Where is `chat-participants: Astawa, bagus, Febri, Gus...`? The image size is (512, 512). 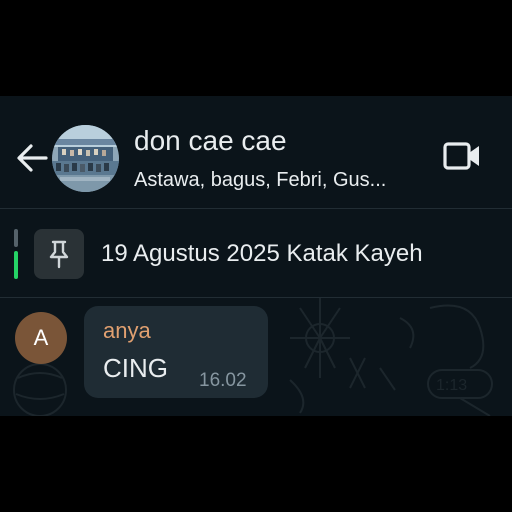 chat-participants: Astawa, bagus, Febri, Gus... is located at coordinates (260, 180).